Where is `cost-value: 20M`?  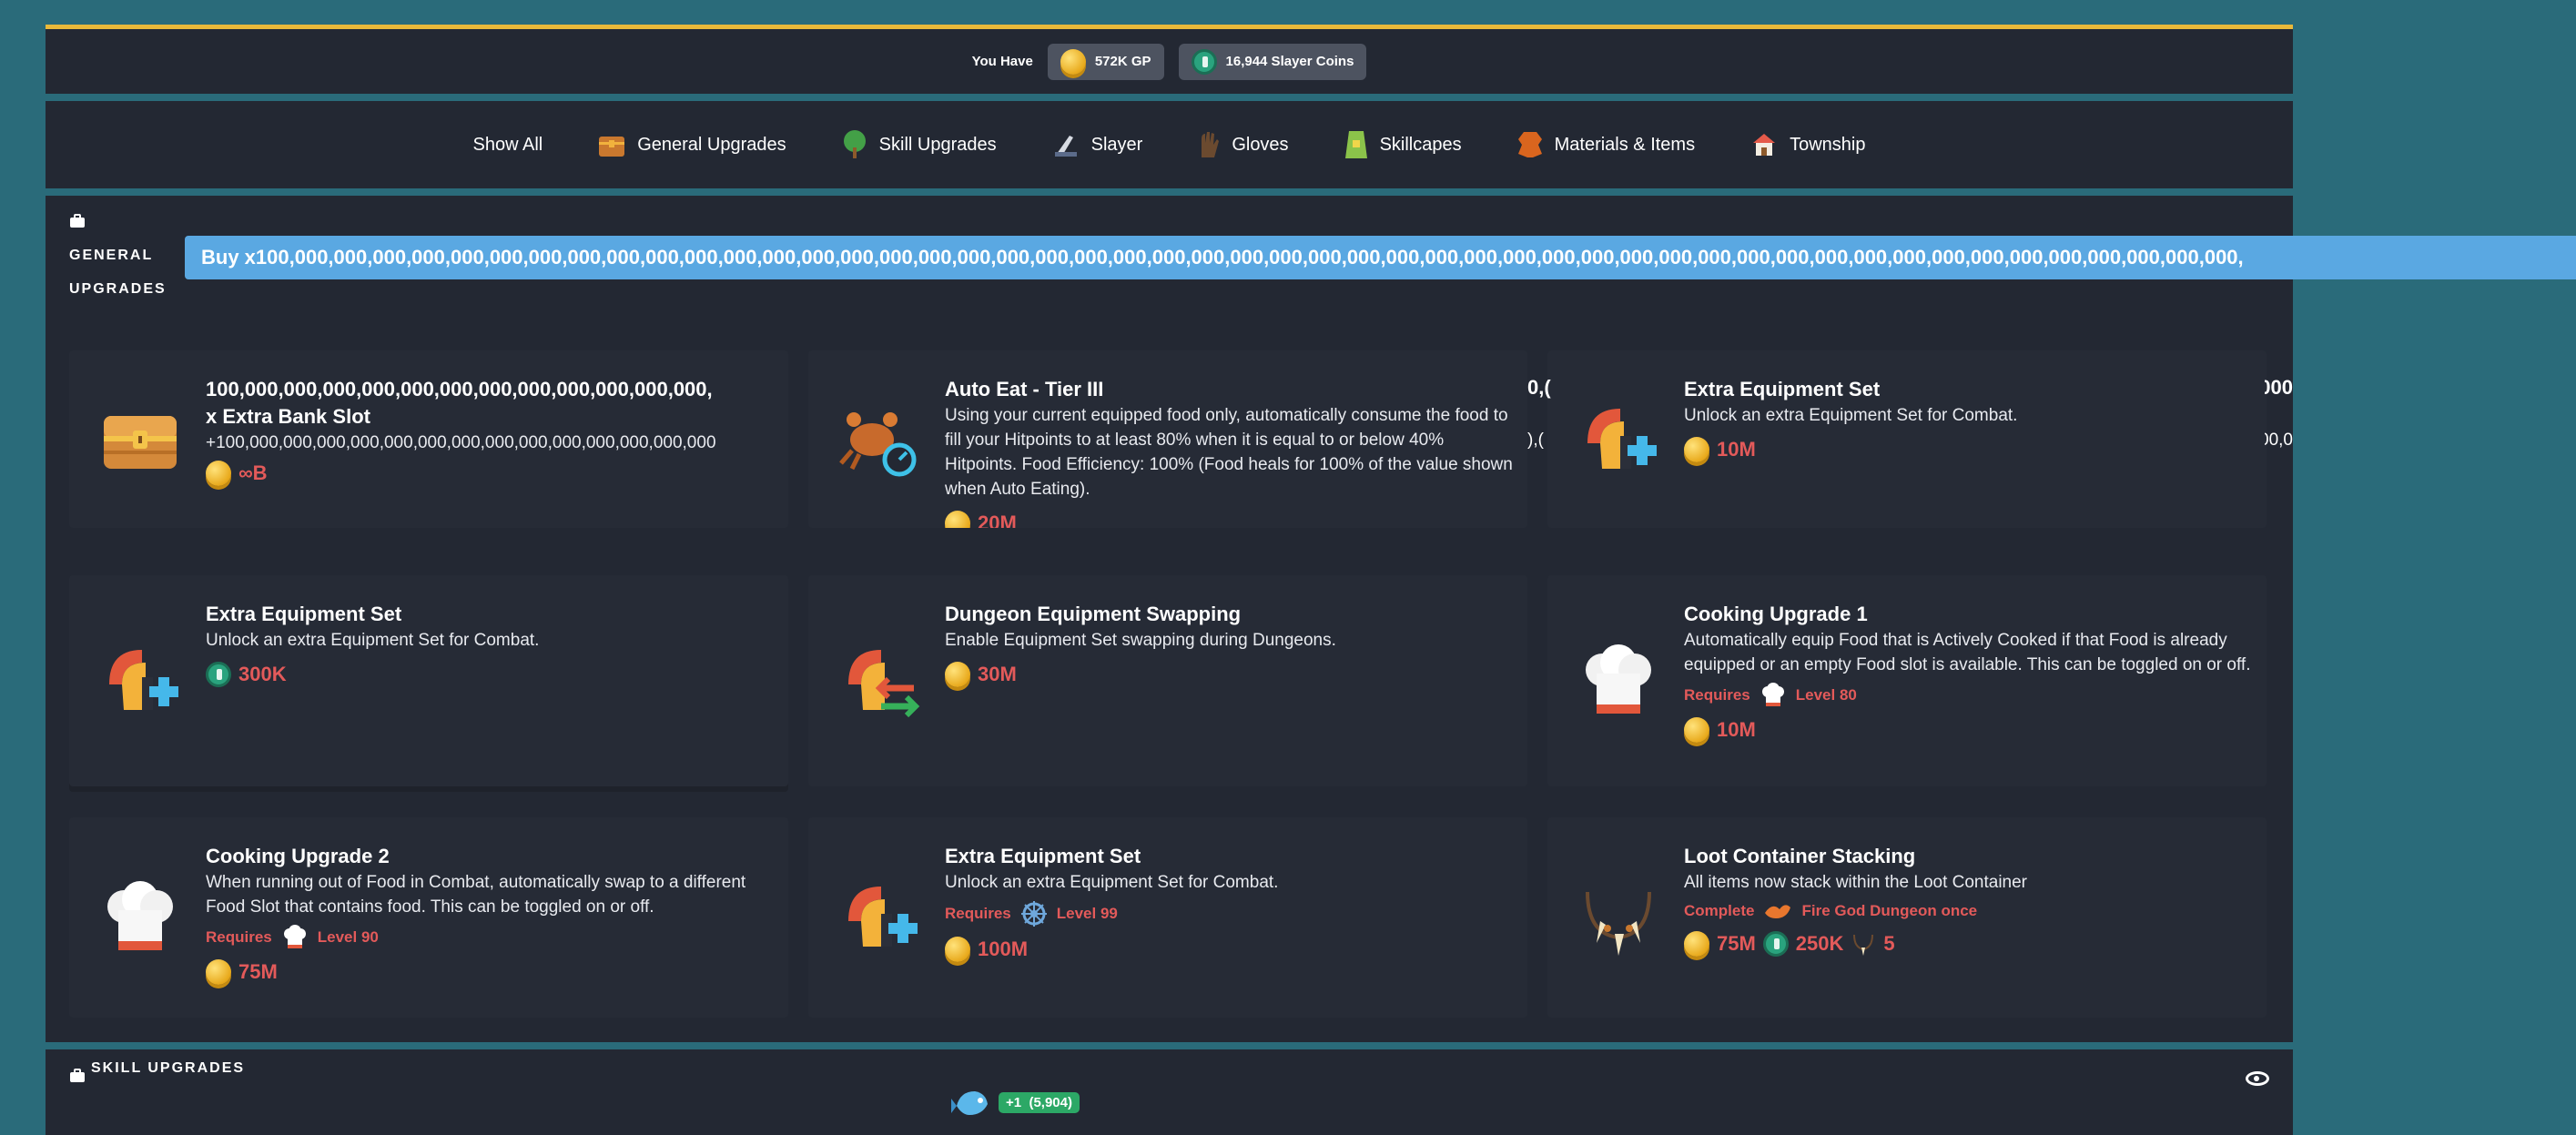
cost-value: 20M is located at coordinates (997, 520).